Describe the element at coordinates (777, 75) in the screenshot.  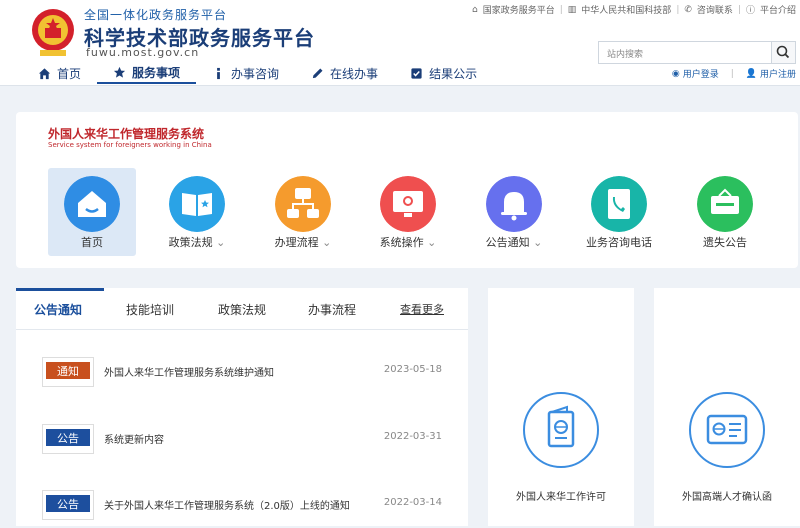
I see `register-label: 用户注册` at that location.